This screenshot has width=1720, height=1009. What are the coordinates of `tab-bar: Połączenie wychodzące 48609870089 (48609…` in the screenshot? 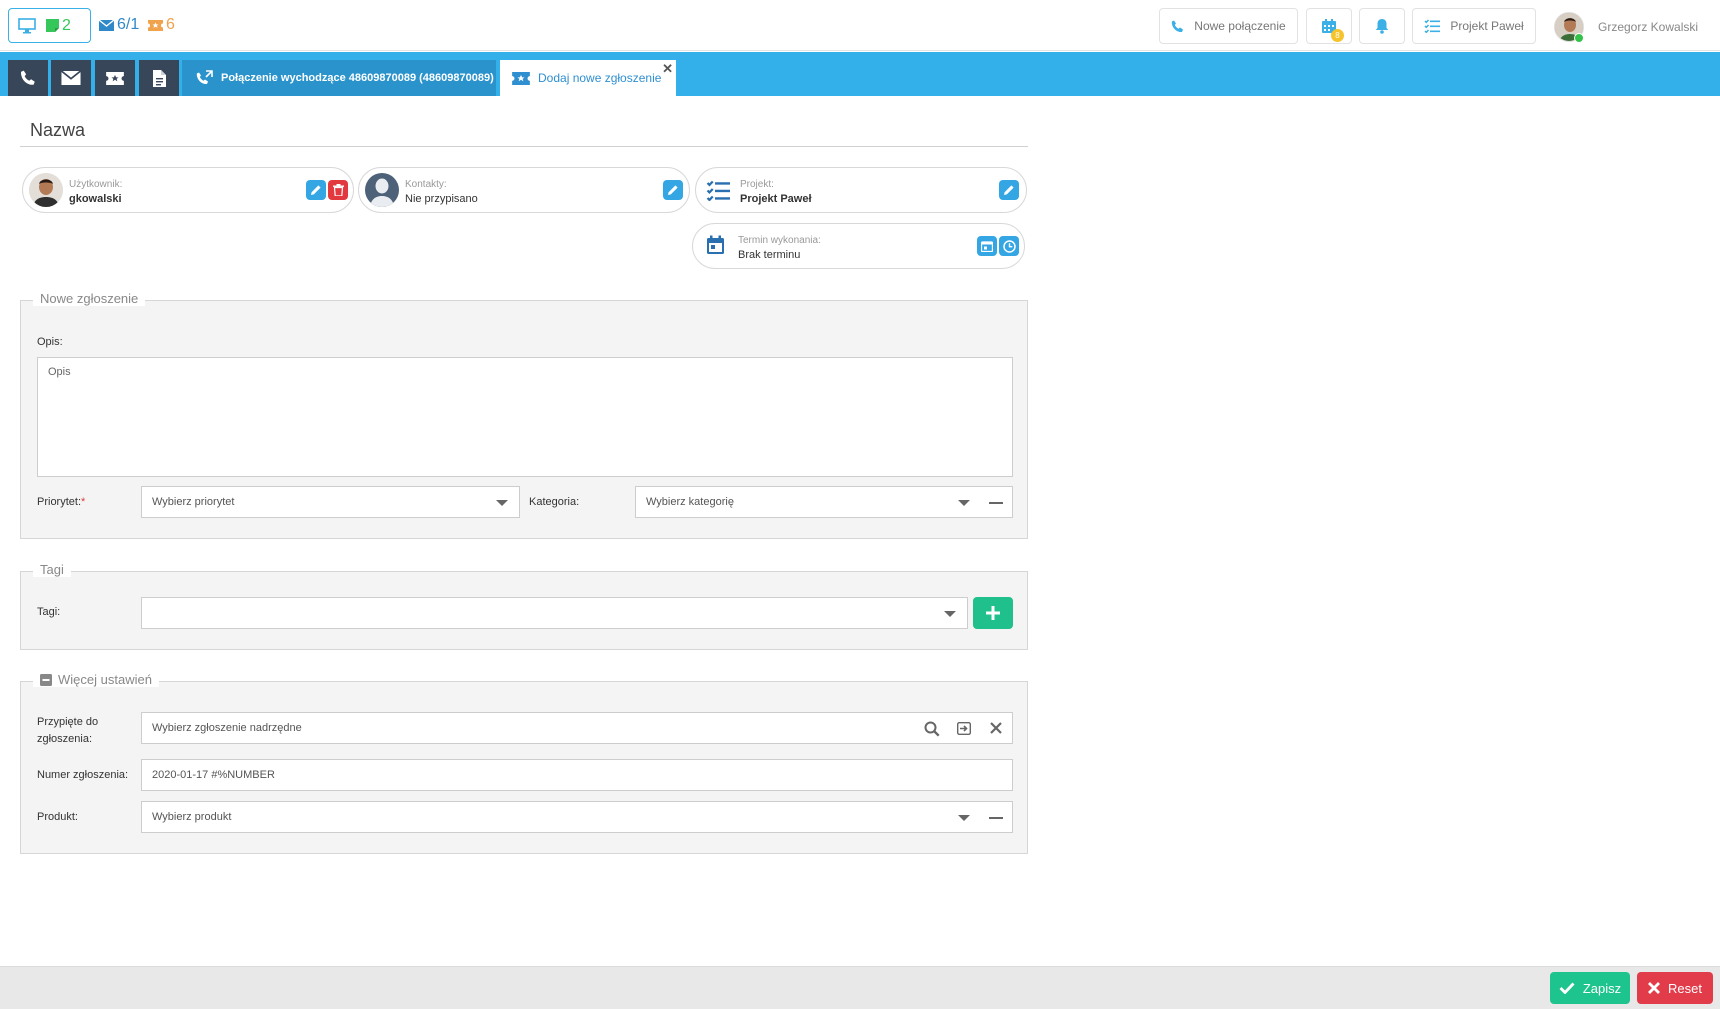 It's located at (860, 74).